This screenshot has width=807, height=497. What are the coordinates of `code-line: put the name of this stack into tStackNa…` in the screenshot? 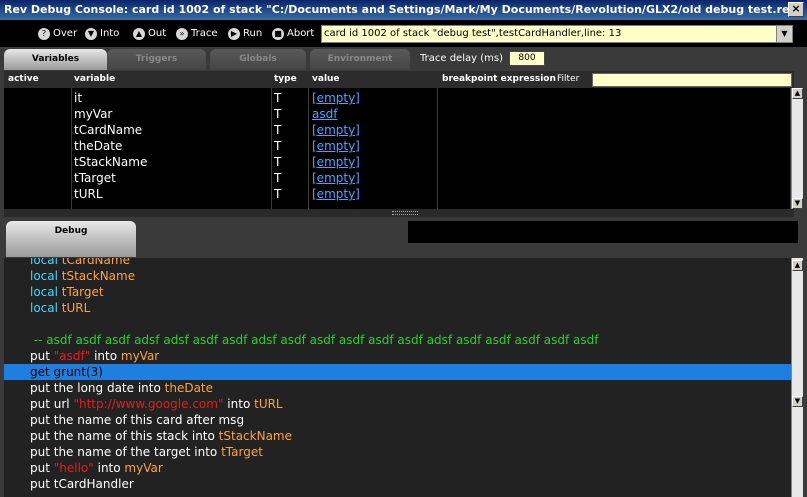 It's located at (397, 436).